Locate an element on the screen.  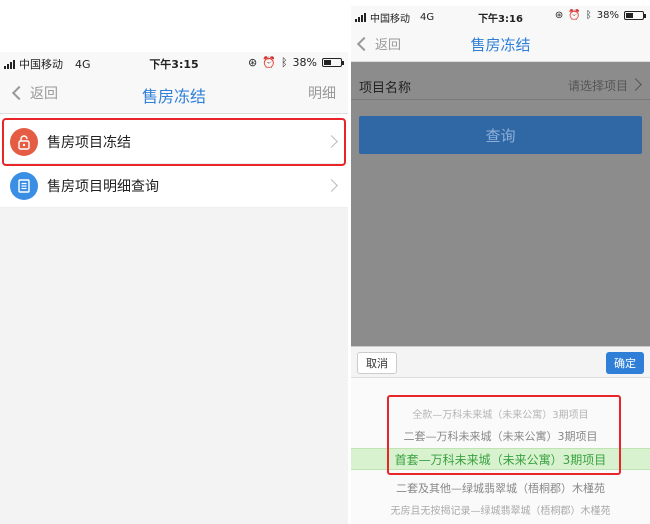
list-item-project-detail-query: 售房项目明细查询 is located at coordinates (174, 186).